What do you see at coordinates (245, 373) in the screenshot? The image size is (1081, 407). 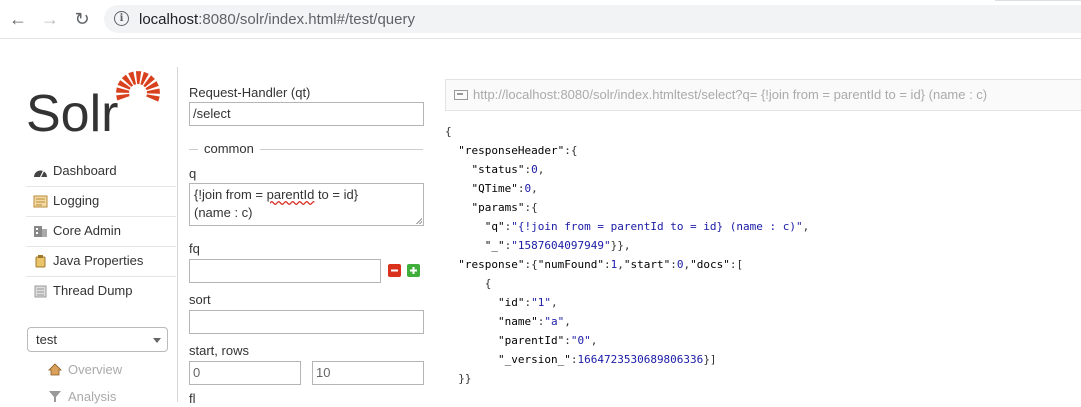 I see `start-input: 0` at bounding box center [245, 373].